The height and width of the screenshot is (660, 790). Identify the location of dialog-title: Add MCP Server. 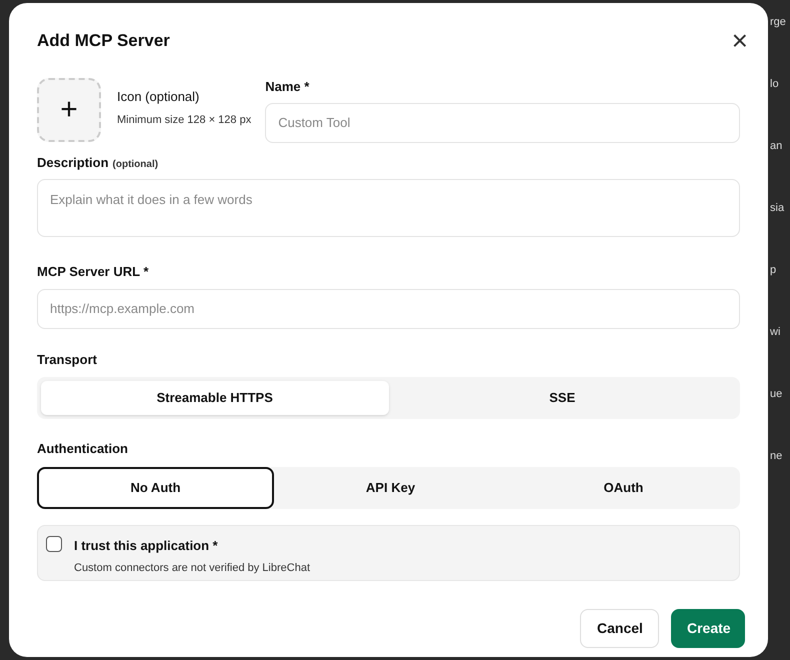
(103, 41).